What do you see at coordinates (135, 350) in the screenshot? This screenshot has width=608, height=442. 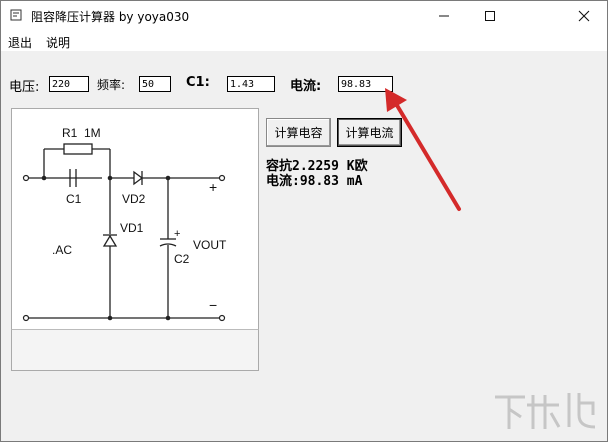 I see `circuit-panel-footer` at bounding box center [135, 350].